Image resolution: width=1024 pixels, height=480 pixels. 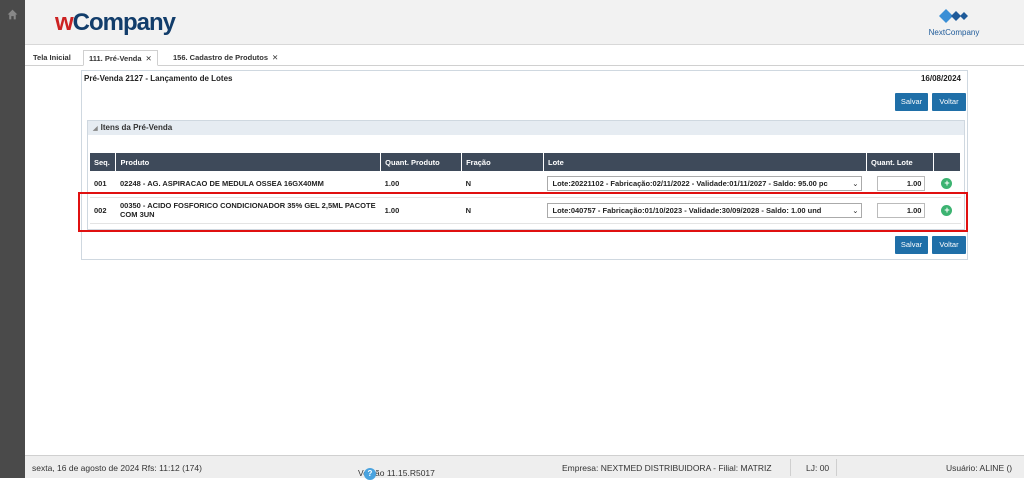 What do you see at coordinates (248, 162) in the screenshot?
I see `col-produto: Produto` at bounding box center [248, 162].